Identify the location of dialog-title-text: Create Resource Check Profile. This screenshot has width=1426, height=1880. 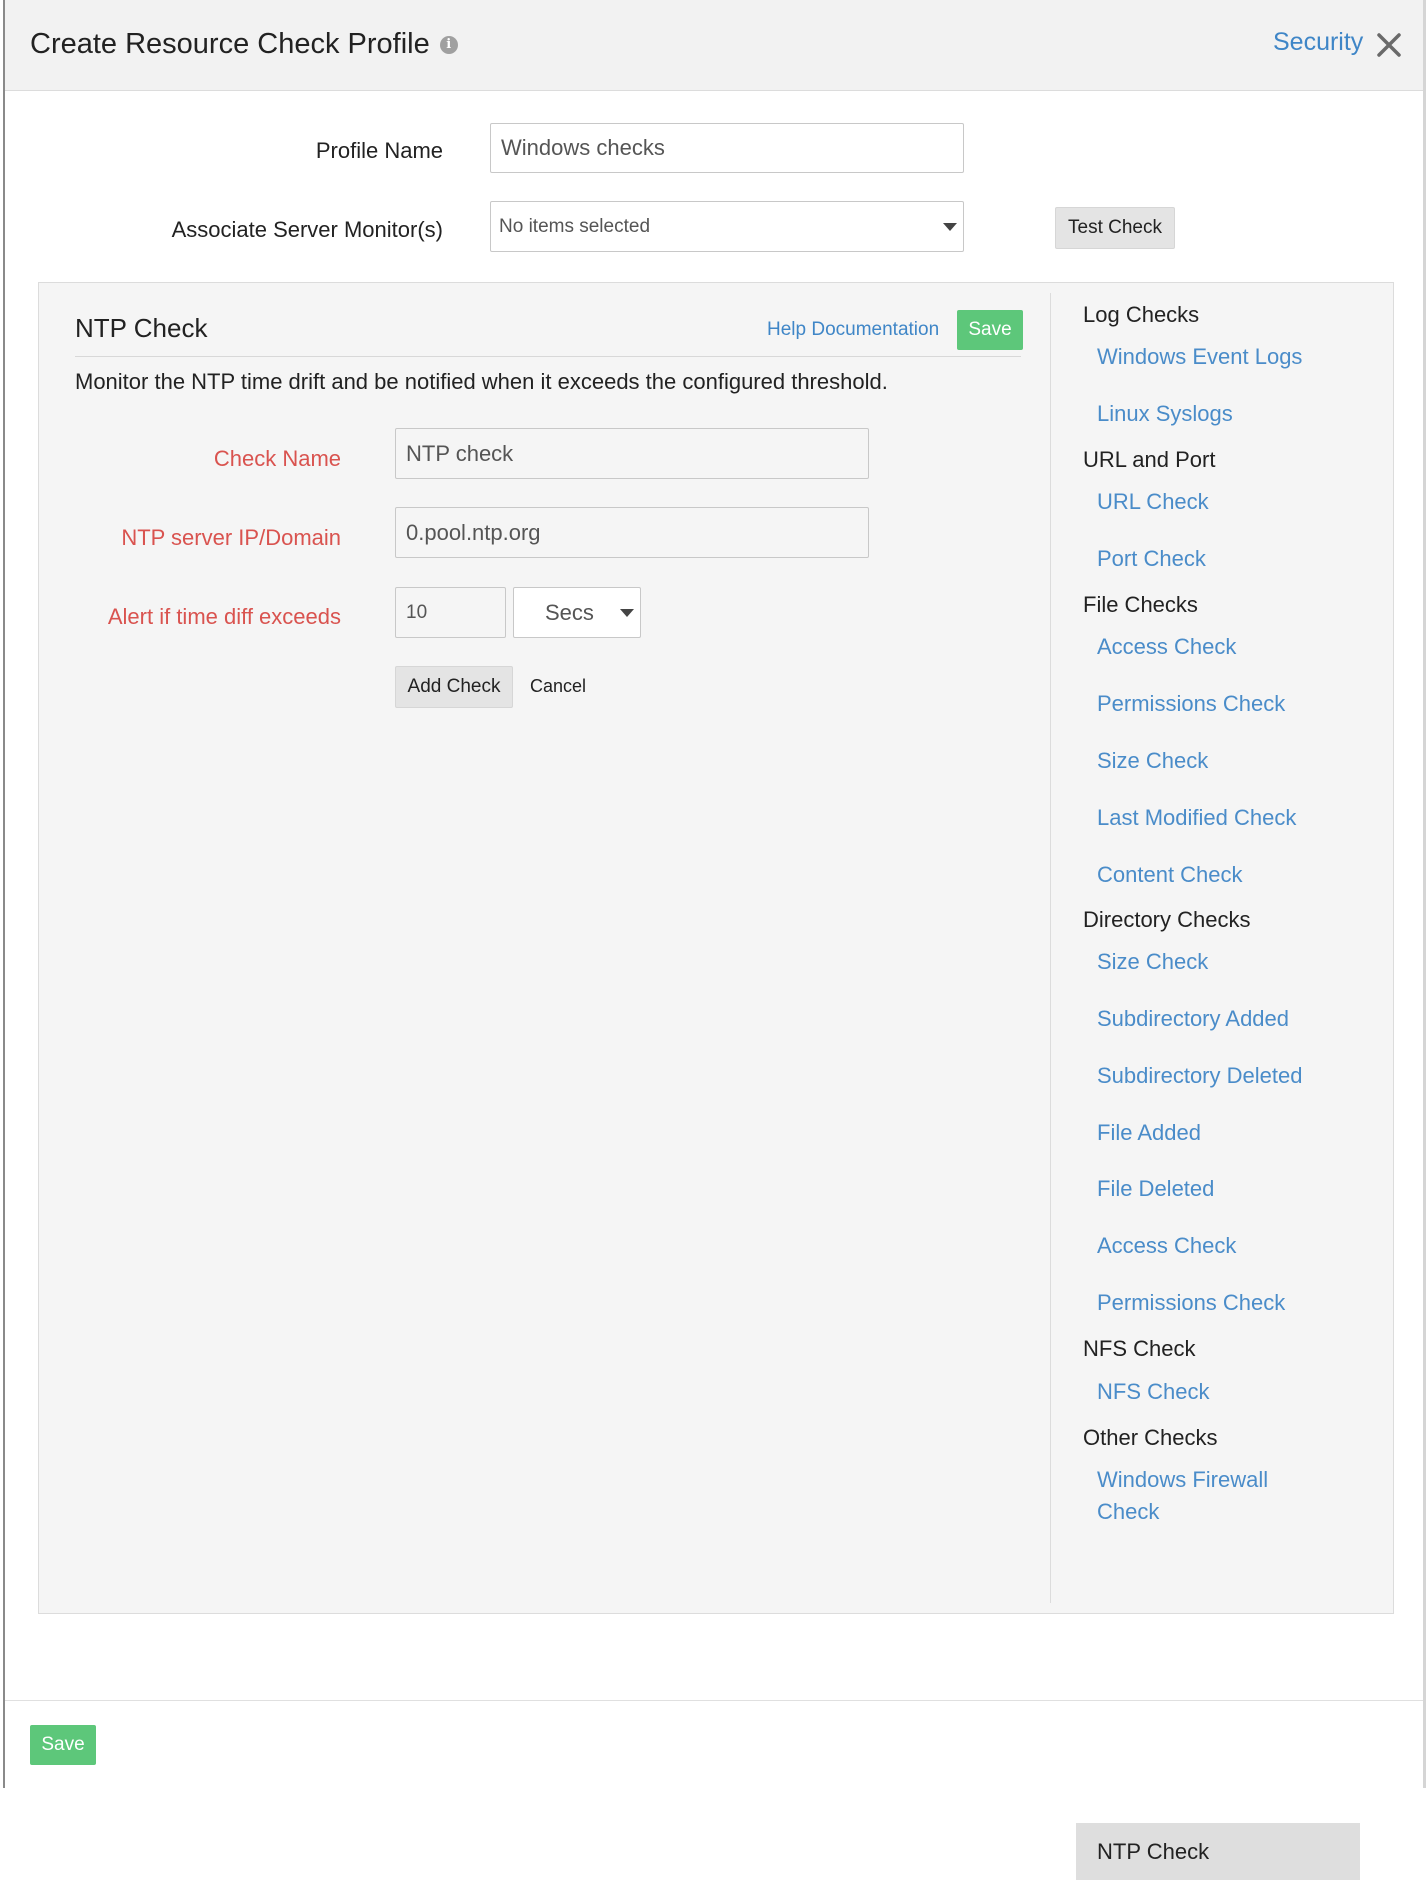
(230, 44).